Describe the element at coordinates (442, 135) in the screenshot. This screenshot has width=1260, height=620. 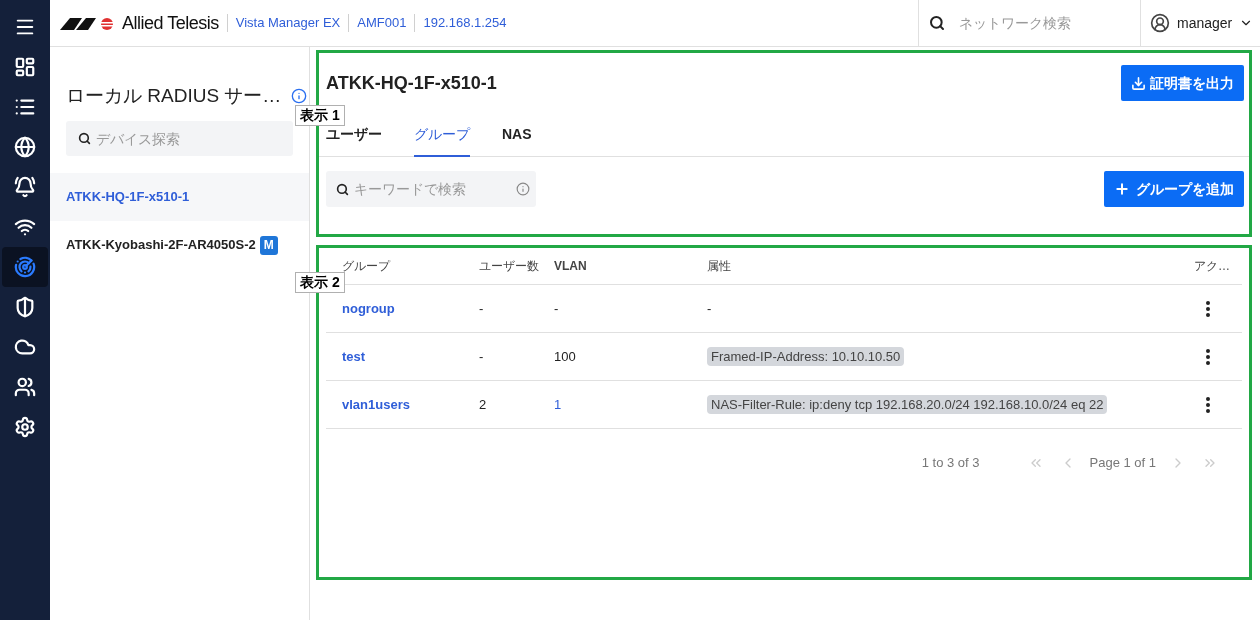
I see `tab: グループ` at that location.